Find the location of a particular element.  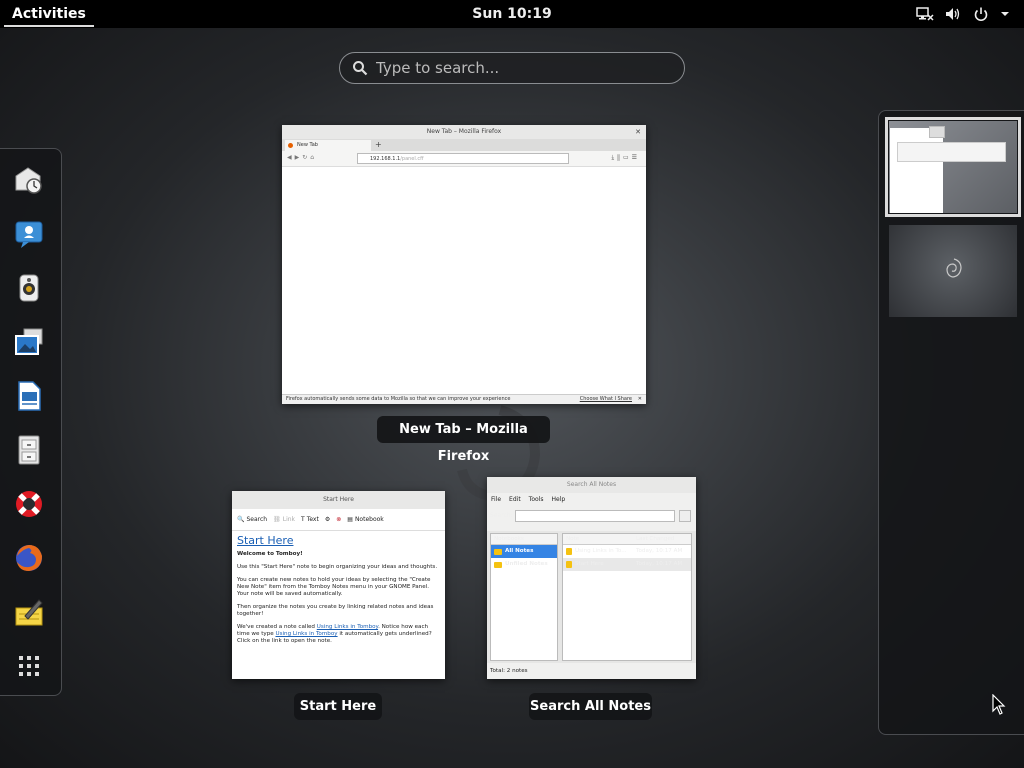

notebook-item: All Notes is located at coordinates (524, 551).